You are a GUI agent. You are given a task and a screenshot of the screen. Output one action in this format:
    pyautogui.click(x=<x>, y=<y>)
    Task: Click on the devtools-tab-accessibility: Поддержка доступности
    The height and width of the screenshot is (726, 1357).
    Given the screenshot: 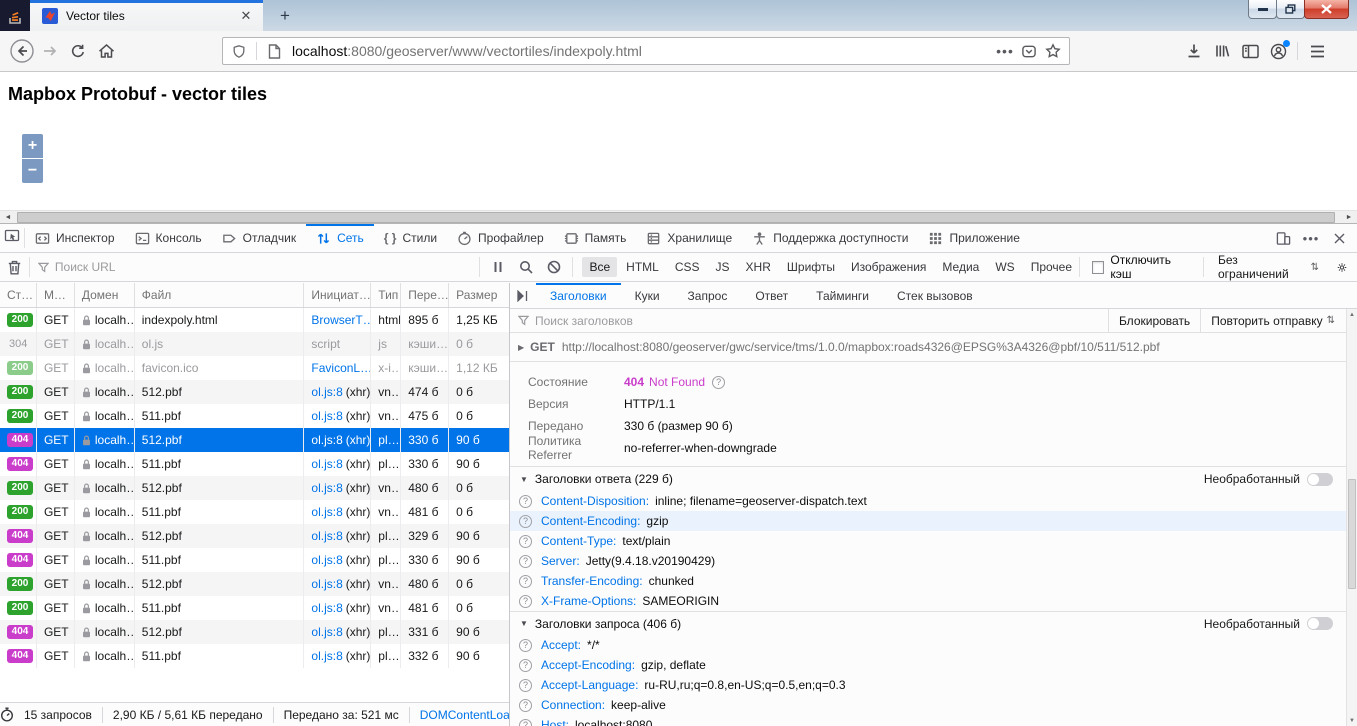 What is the action you would take?
    pyautogui.click(x=830, y=238)
    